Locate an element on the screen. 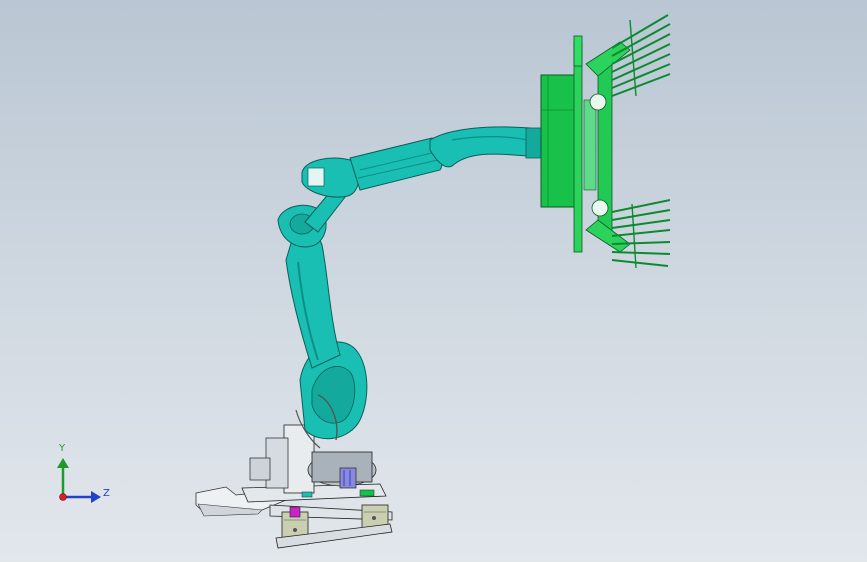 Image resolution: width=867 pixels, height=562 pixels. axis-triad is located at coordinates (79, 480).